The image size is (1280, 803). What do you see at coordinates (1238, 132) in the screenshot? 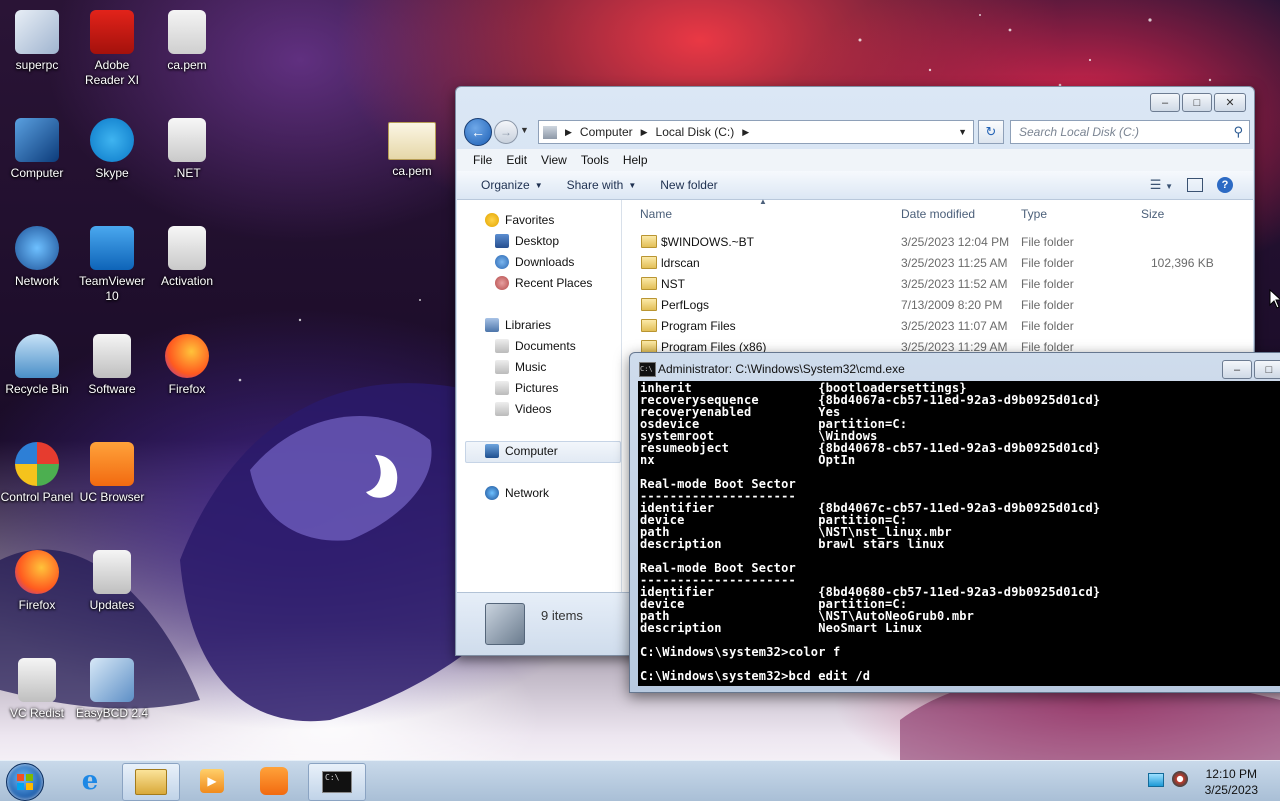
I see `search-icon: ⚲` at bounding box center [1238, 132].